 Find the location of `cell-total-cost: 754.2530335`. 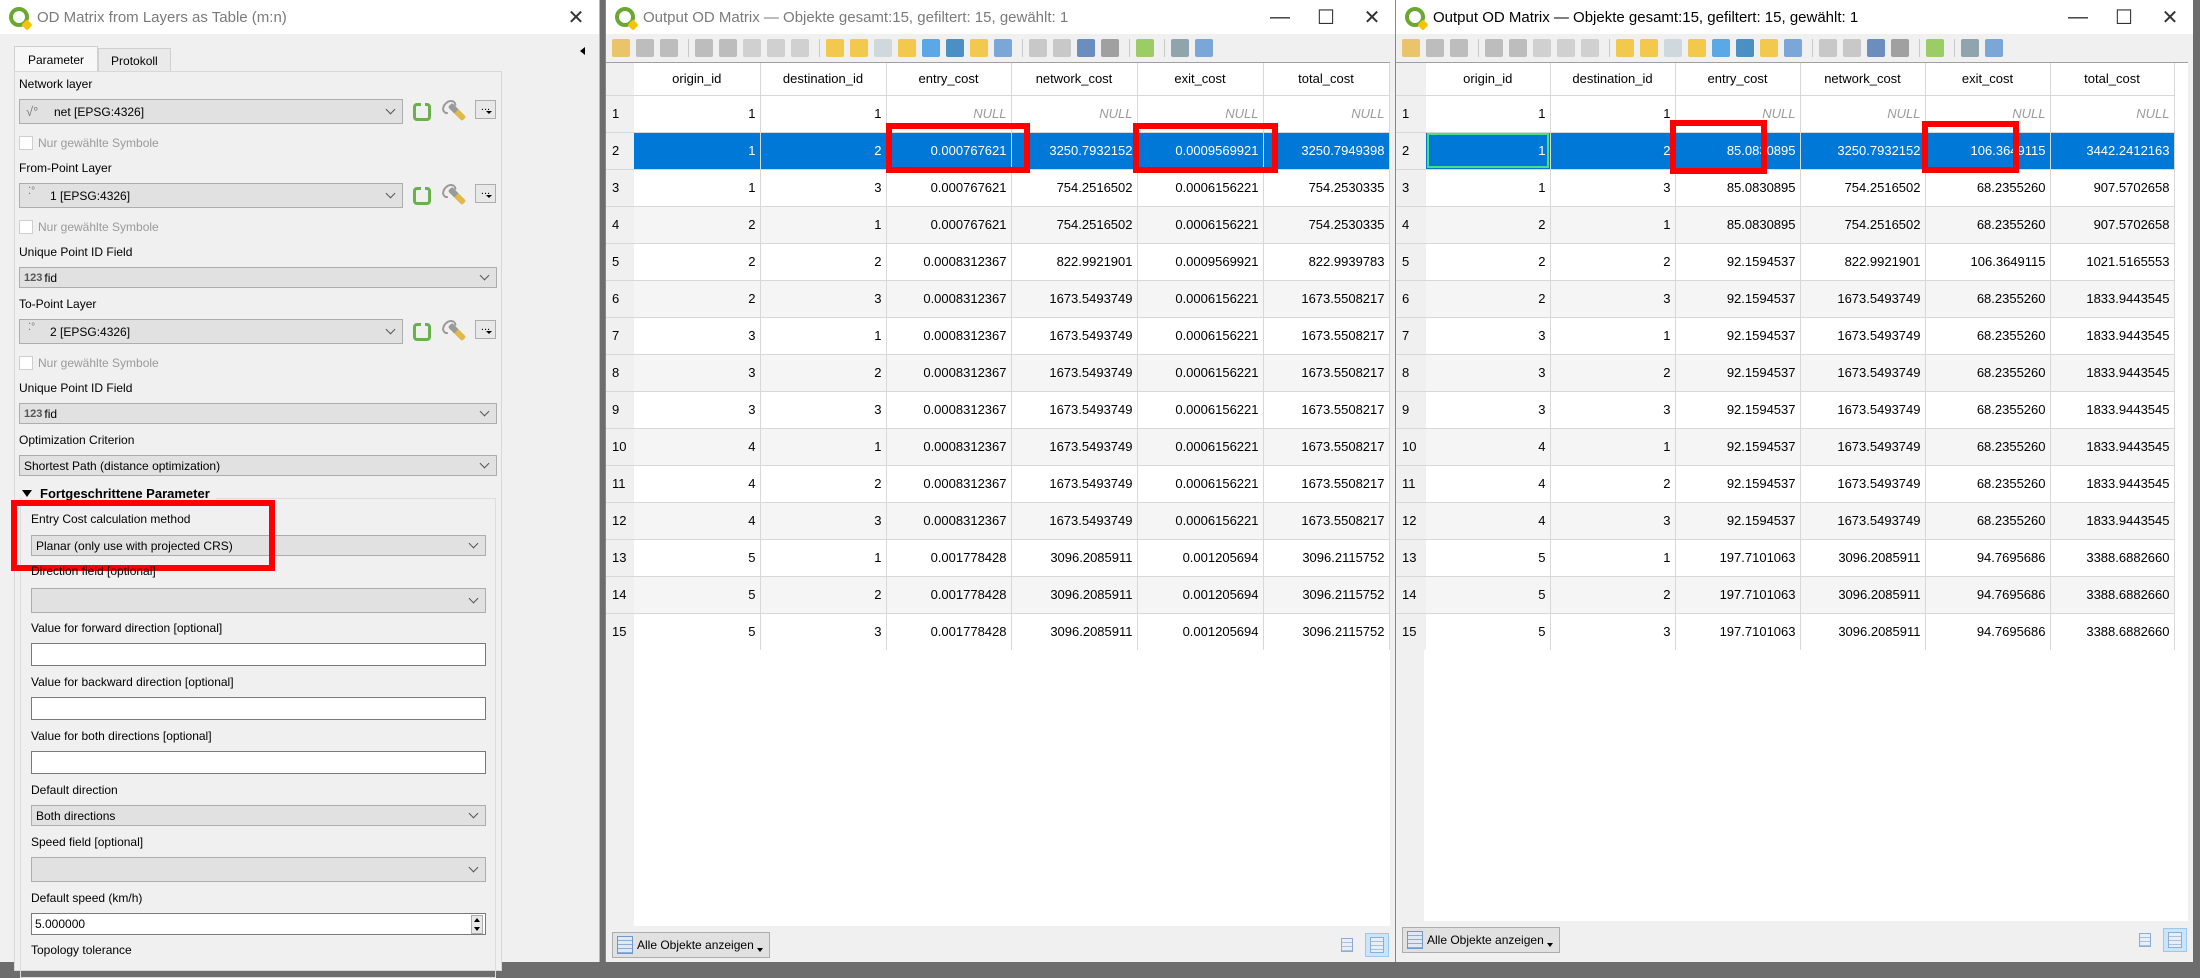

cell-total-cost: 754.2530335 is located at coordinates (1326, 224).